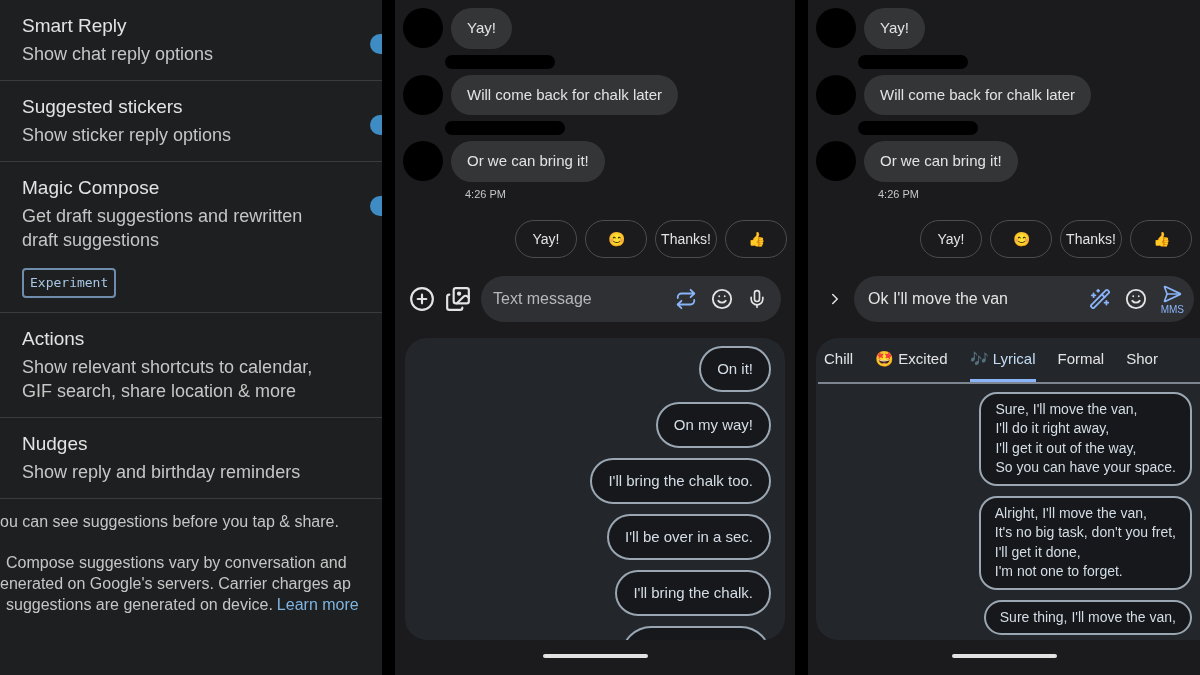 This screenshot has width=1200, height=675. I want to click on draft-suggestion-card: Sure thing, I'll move the van,, so click(1087, 617).